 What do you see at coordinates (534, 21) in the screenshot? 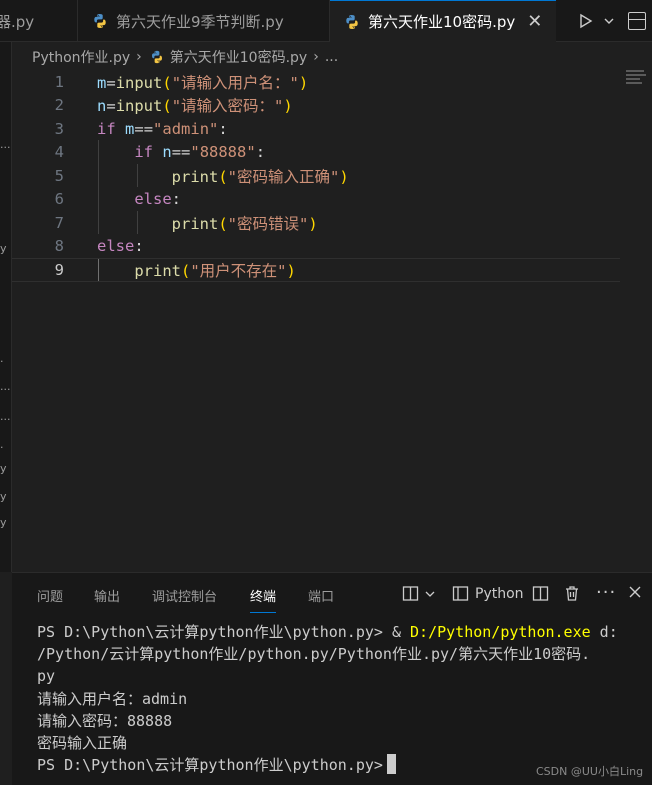
I see `close-icon: ✕` at bounding box center [534, 21].